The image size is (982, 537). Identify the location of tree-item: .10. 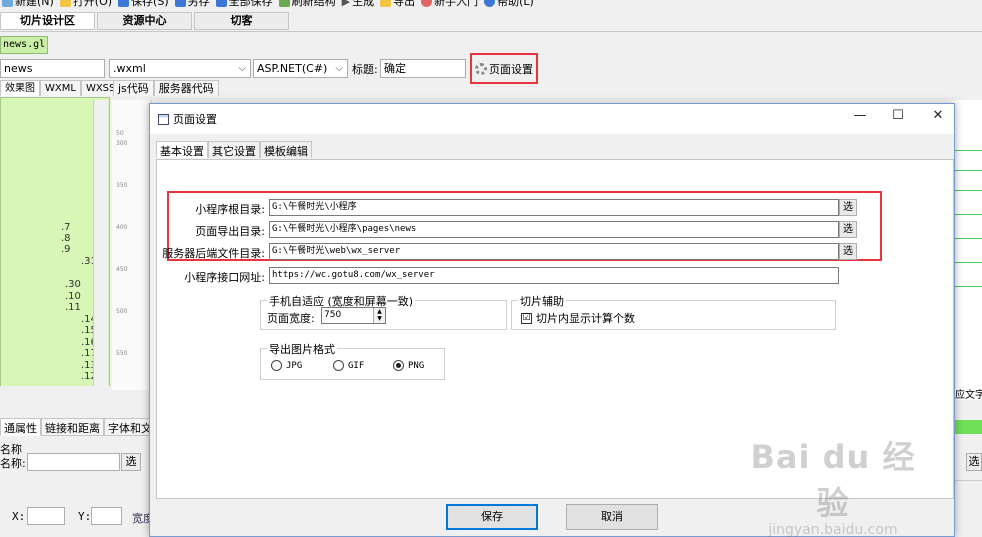
(73, 296).